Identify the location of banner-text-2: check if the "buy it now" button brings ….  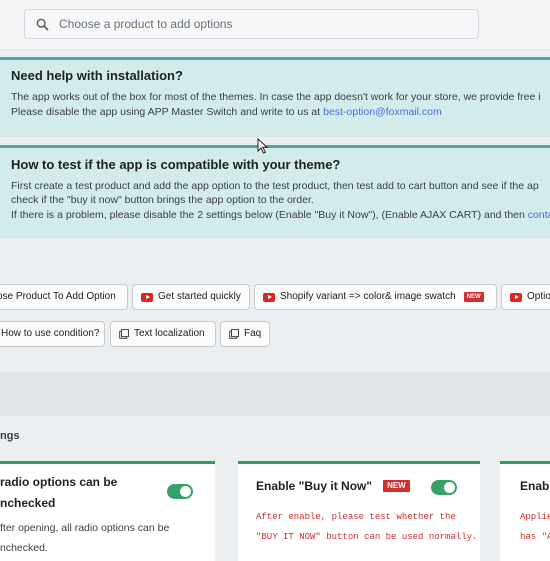
(162, 200).